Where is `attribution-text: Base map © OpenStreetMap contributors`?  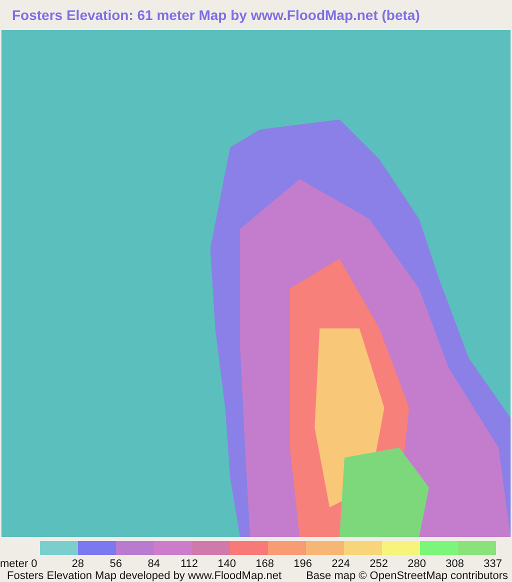
attribution-text: Base map © OpenStreetMap contributors is located at coordinates (407, 576).